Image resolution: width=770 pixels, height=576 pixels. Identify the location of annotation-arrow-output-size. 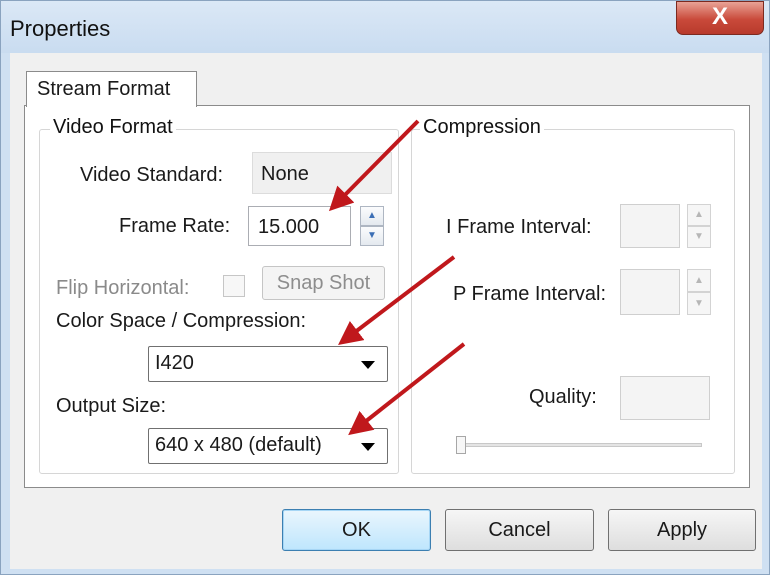
(407, 389).